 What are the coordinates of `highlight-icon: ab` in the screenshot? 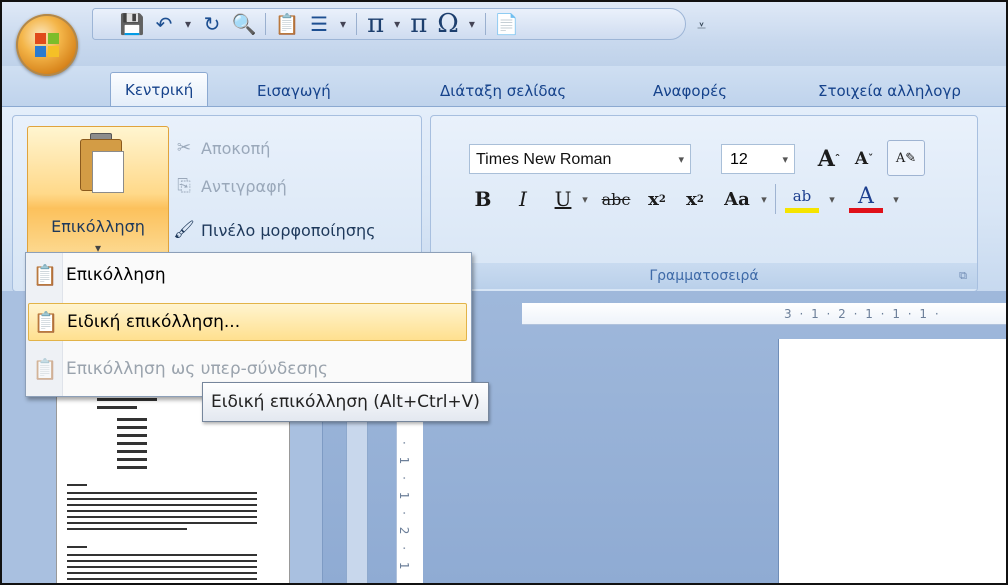 It's located at (802, 198).